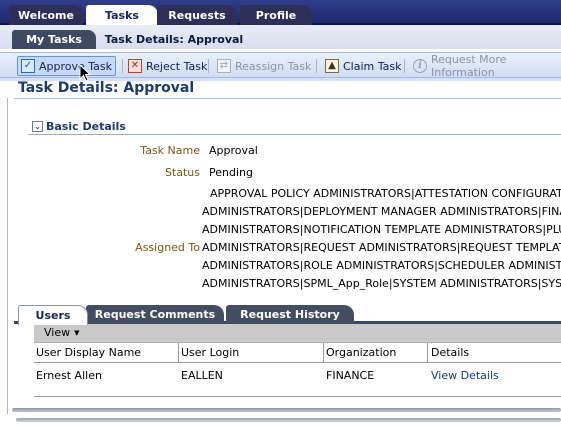 This screenshot has height=426, width=561. Describe the element at coordinates (174, 39) in the screenshot. I see `tab-task-details: Task Details: Approval` at that location.